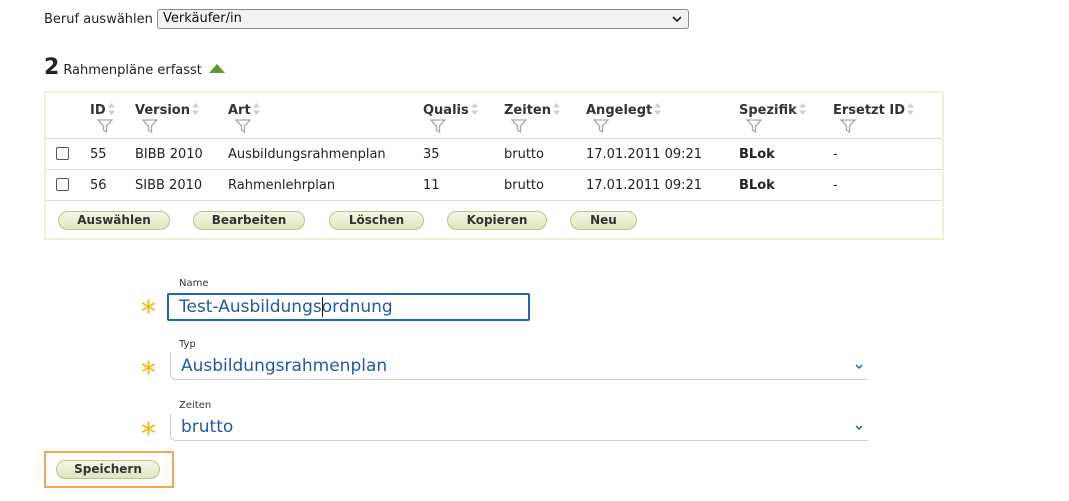 Image resolution: width=1069 pixels, height=501 pixels. What do you see at coordinates (207, 427) in the screenshot?
I see `zeiten-select-value: brutto` at bounding box center [207, 427].